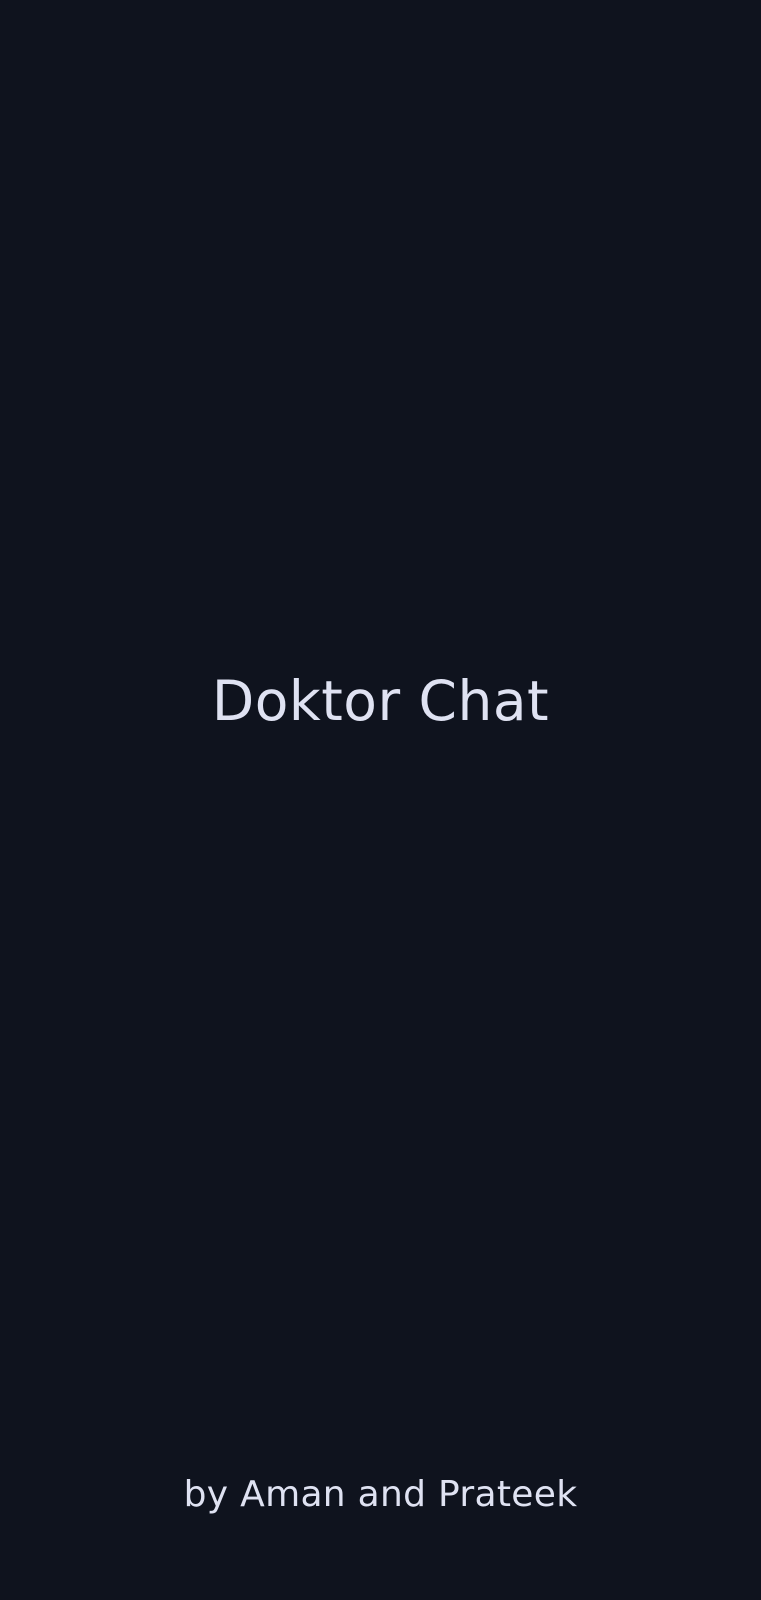  What do you see at coordinates (380, 1494) in the screenshot?
I see `credits-text: by Aman and Prateek` at bounding box center [380, 1494].